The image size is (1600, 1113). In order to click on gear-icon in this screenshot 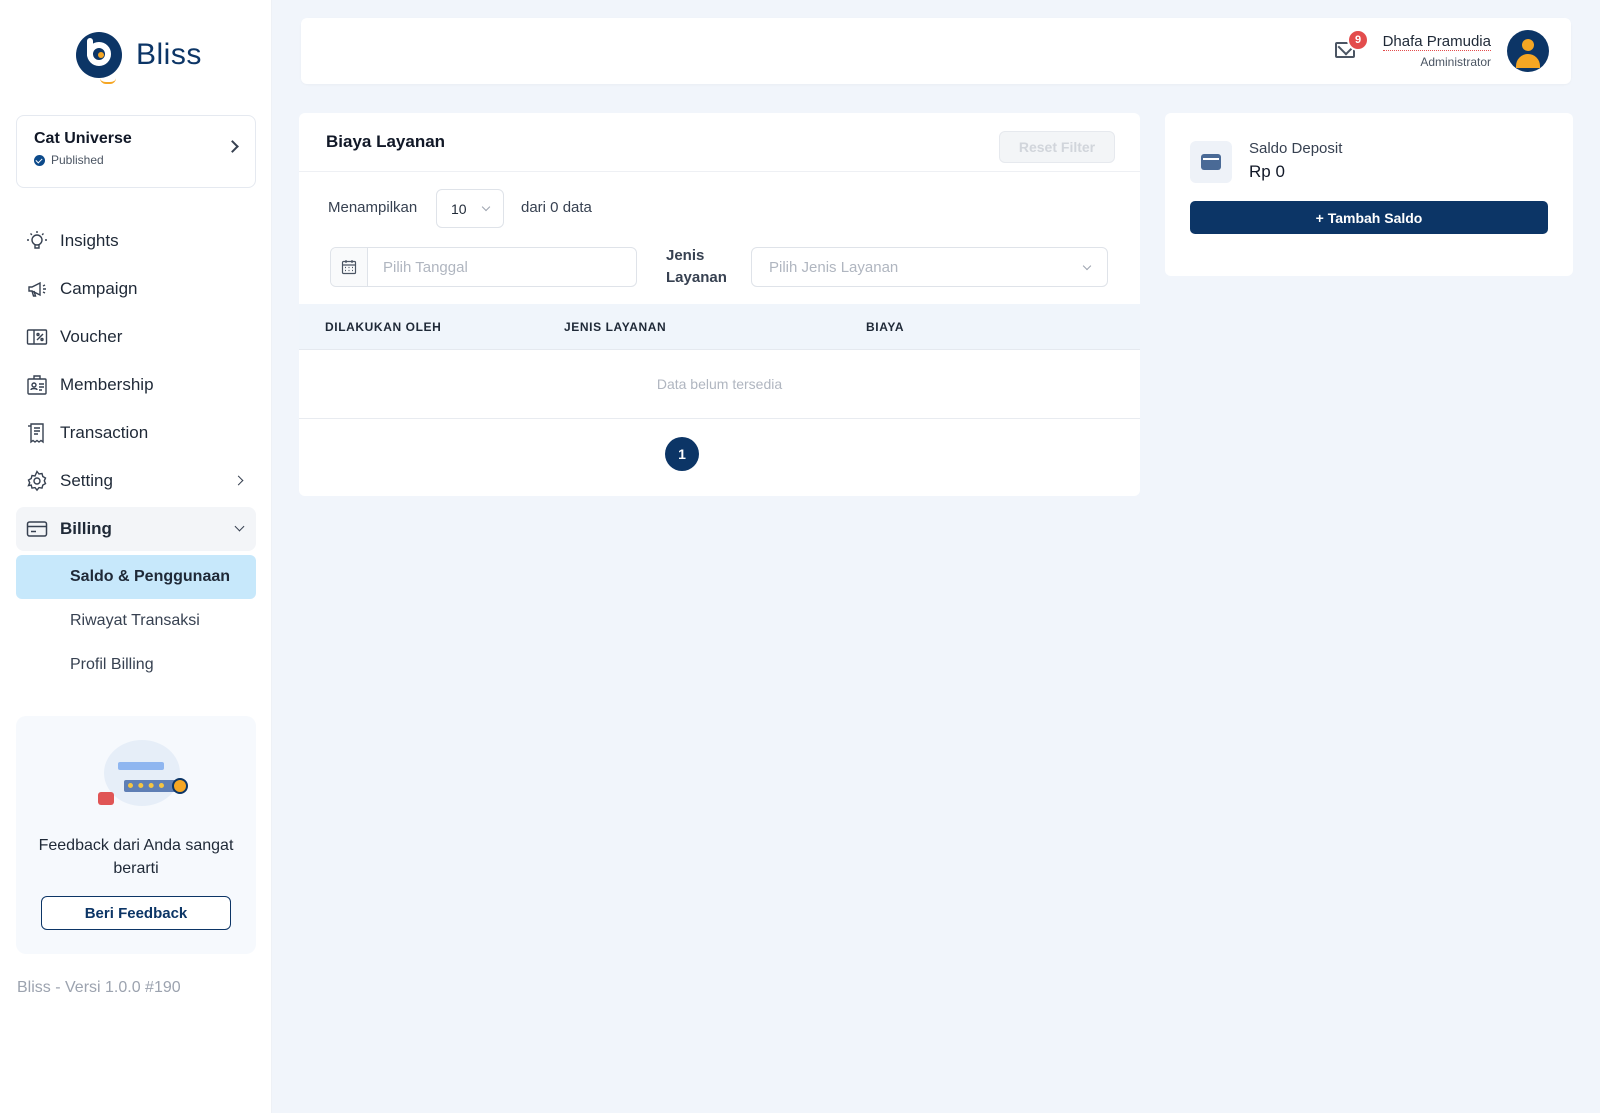, I will do `click(37, 481)`.